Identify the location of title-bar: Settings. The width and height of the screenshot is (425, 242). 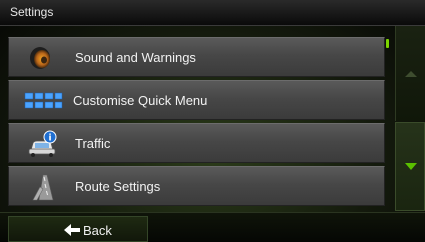
(212, 13).